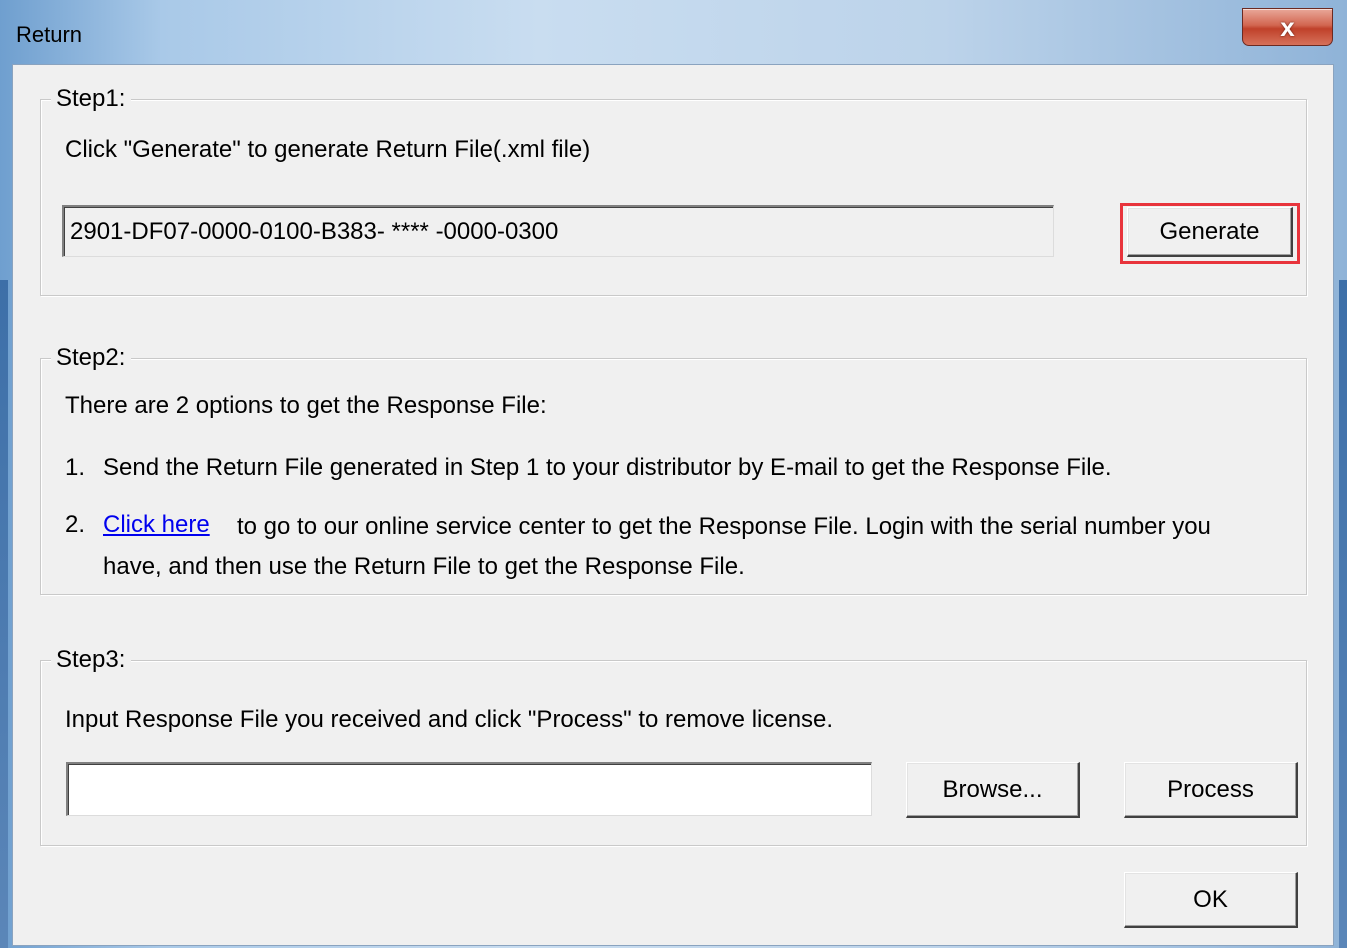 The image size is (1347, 948). Describe the element at coordinates (156, 525) in the screenshot. I see `click-here-link: Click here` at that location.